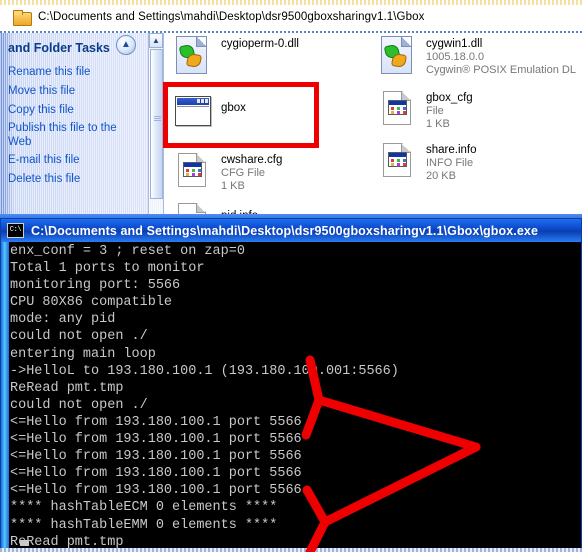  Describe the element at coordinates (75, 179) in the screenshot. I see `task-link-delete: Delete this file` at that location.